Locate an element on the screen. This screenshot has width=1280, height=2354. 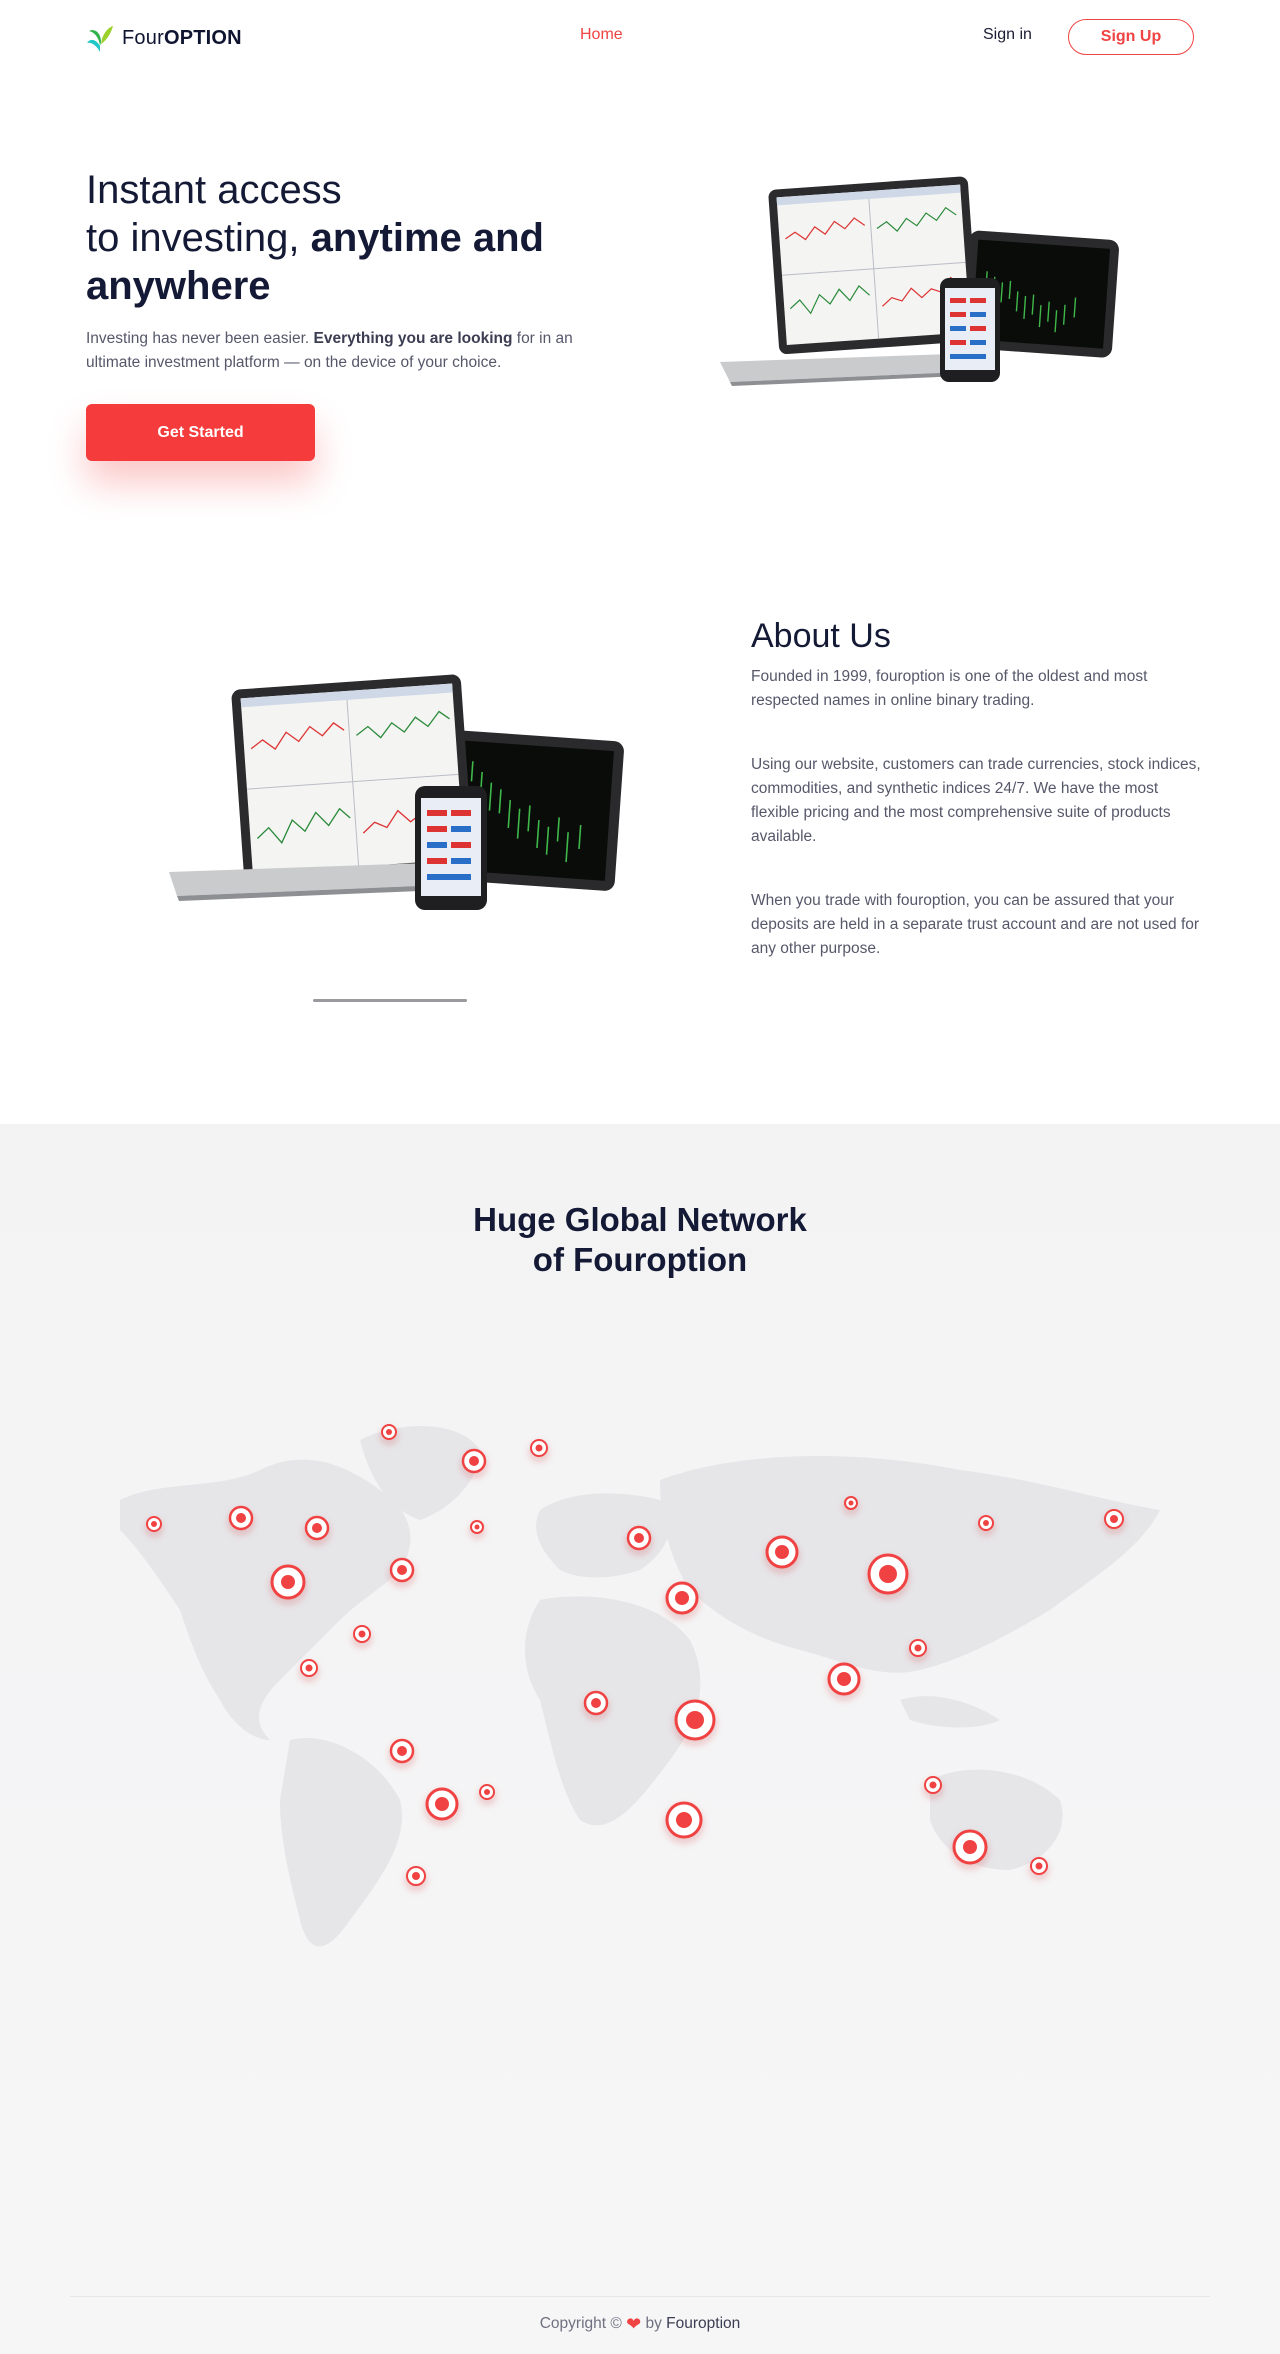
leaf-logo-icon is located at coordinates (100, 39).